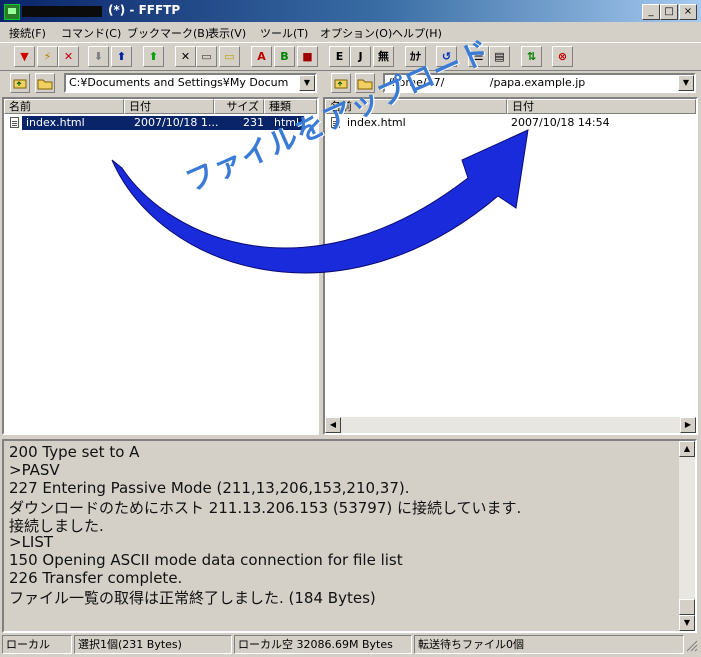 The image size is (701, 657). I want to click on resize-grip-icon, so click(692, 646).